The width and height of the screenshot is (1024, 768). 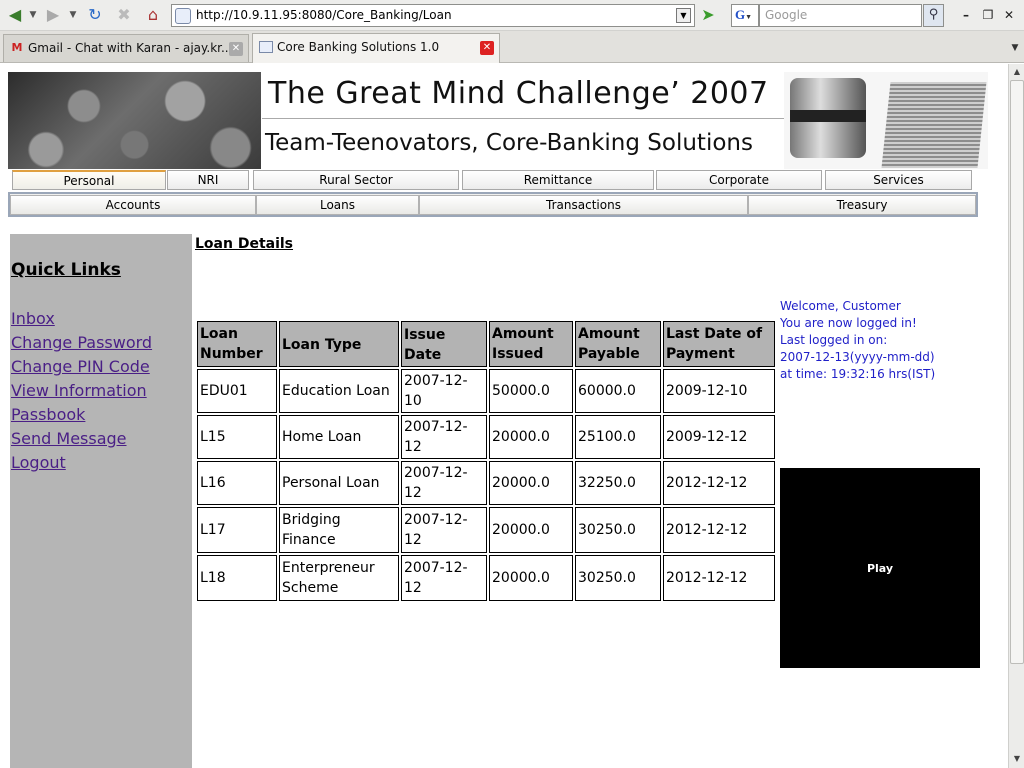 What do you see at coordinates (339, 483) in the screenshot?
I see `cell-loan-type: Personal Loan` at bounding box center [339, 483].